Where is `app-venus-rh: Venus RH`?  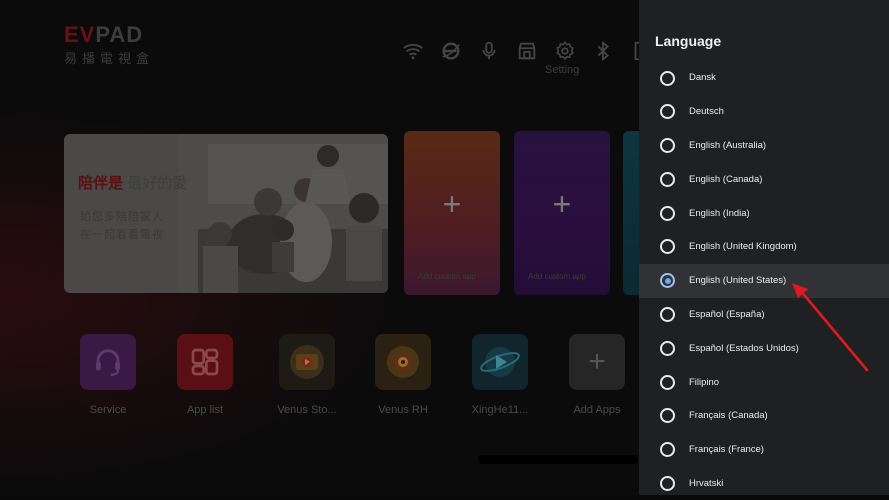
app-venus-rh: Venus RH is located at coordinates (403, 375).